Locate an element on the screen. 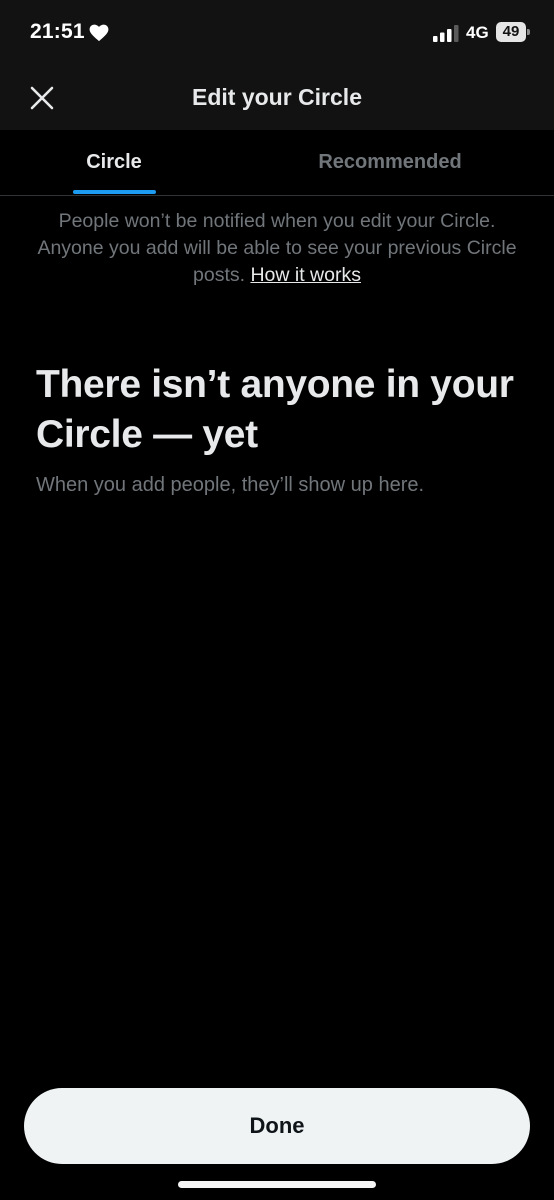 This screenshot has width=554, height=1200. home-indicator is located at coordinates (277, 1184).